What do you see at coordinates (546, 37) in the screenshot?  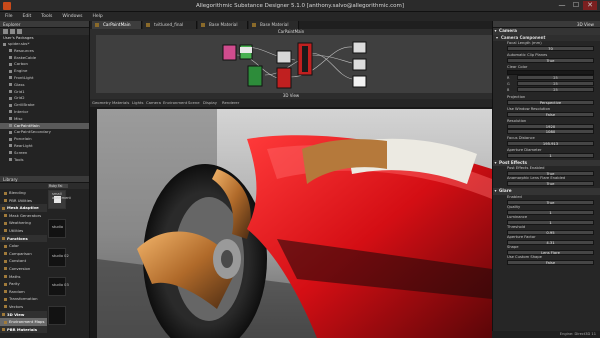 I see `camera-component: Camera Component` at bounding box center [546, 37].